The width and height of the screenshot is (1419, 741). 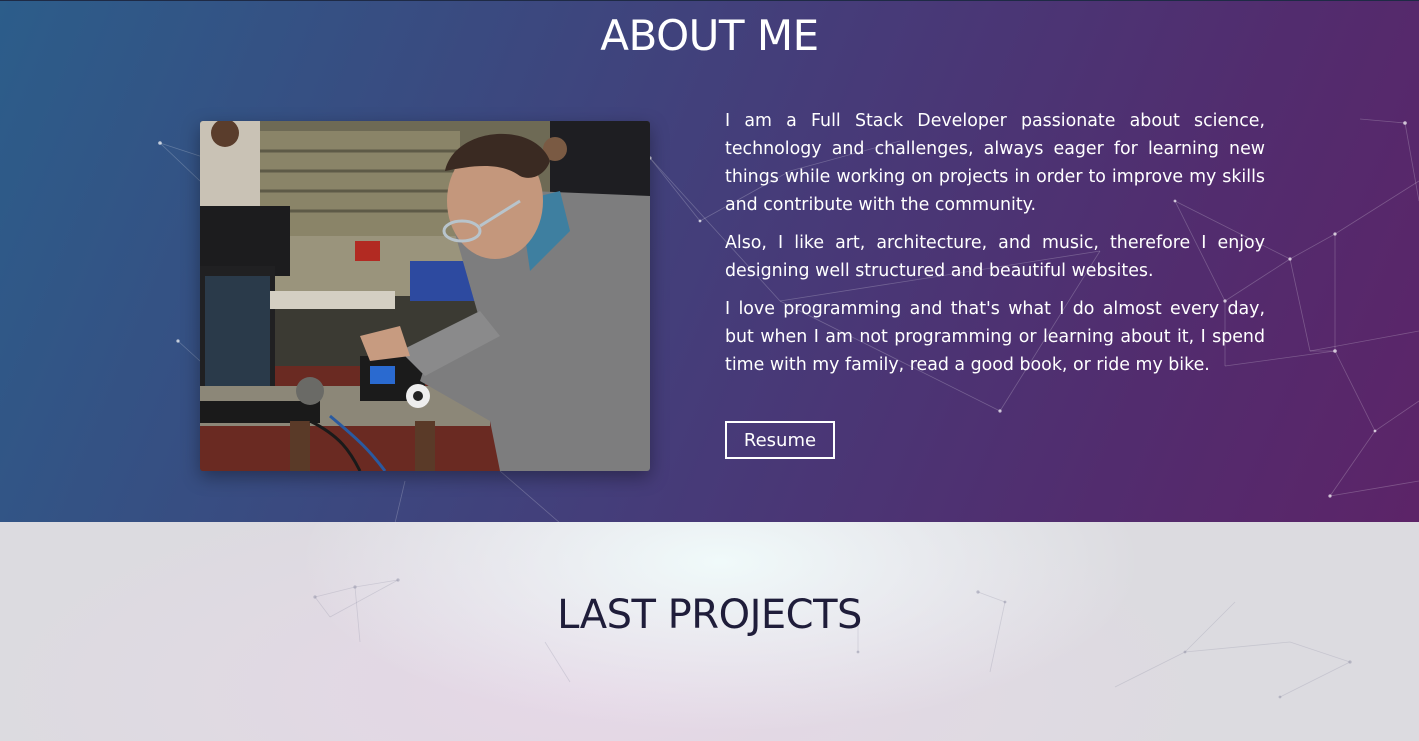 I want to click on profile-photo-illustration, so click(x=425, y=296).